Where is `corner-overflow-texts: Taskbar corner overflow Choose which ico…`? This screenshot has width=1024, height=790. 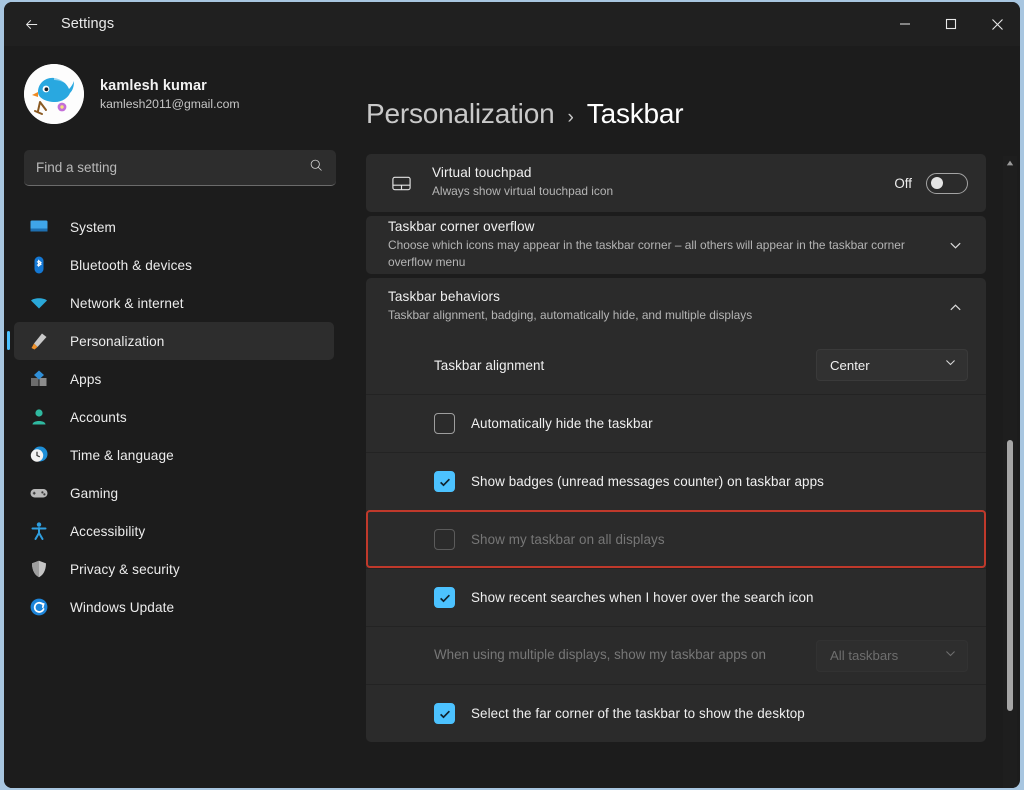
corner-overflow-texts: Taskbar corner overflow Choose which ico… is located at coordinates (665, 245).